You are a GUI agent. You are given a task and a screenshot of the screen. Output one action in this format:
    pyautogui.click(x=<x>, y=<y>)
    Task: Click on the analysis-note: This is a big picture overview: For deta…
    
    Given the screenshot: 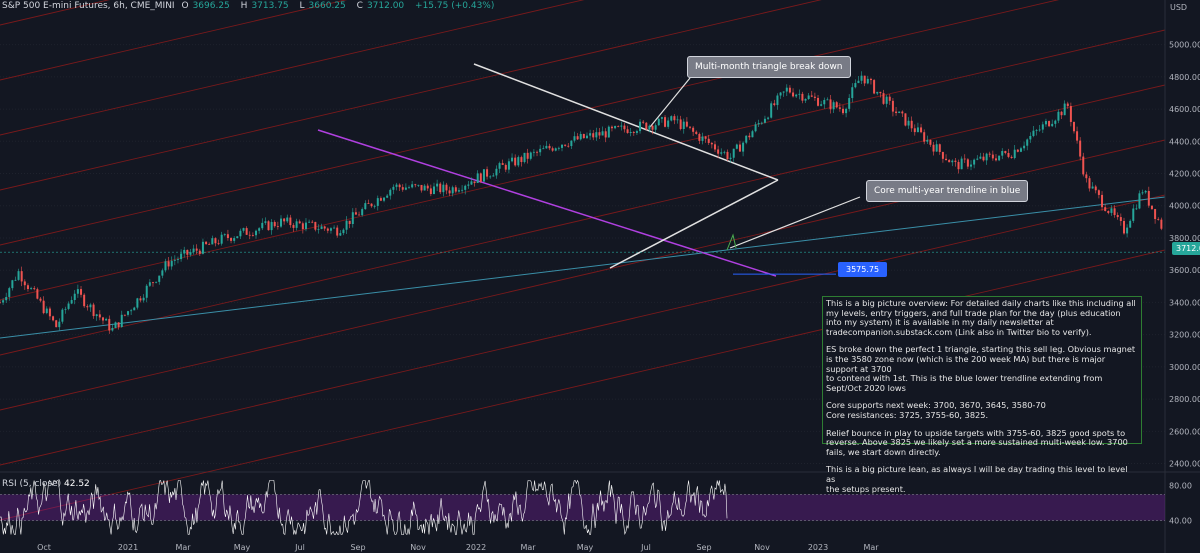 What is the action you would take?
    pyautogui.click(x=982, y=394)
    